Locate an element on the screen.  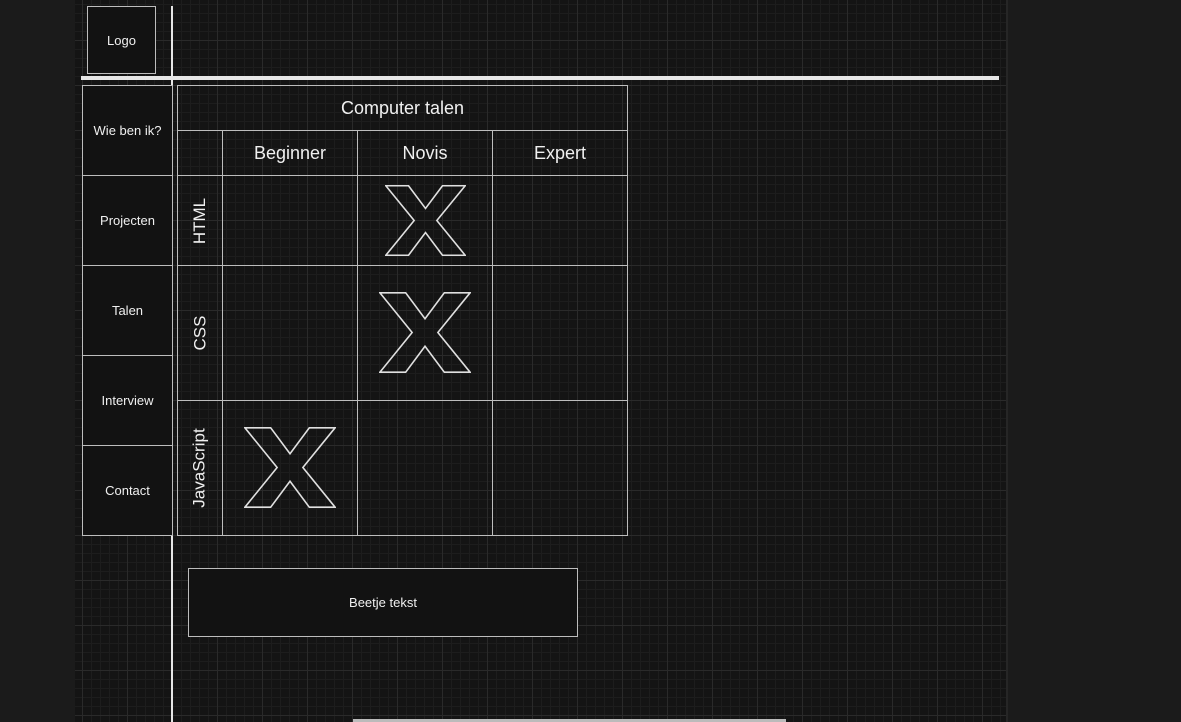
column-label: Novis is located at coordinates (425, 152).